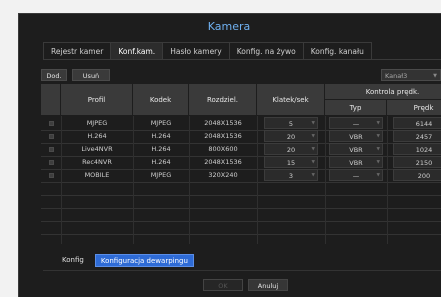  Describe the element at coordinates (424, 124) in the screenshot. I see `speed-value: 6144` at that location.